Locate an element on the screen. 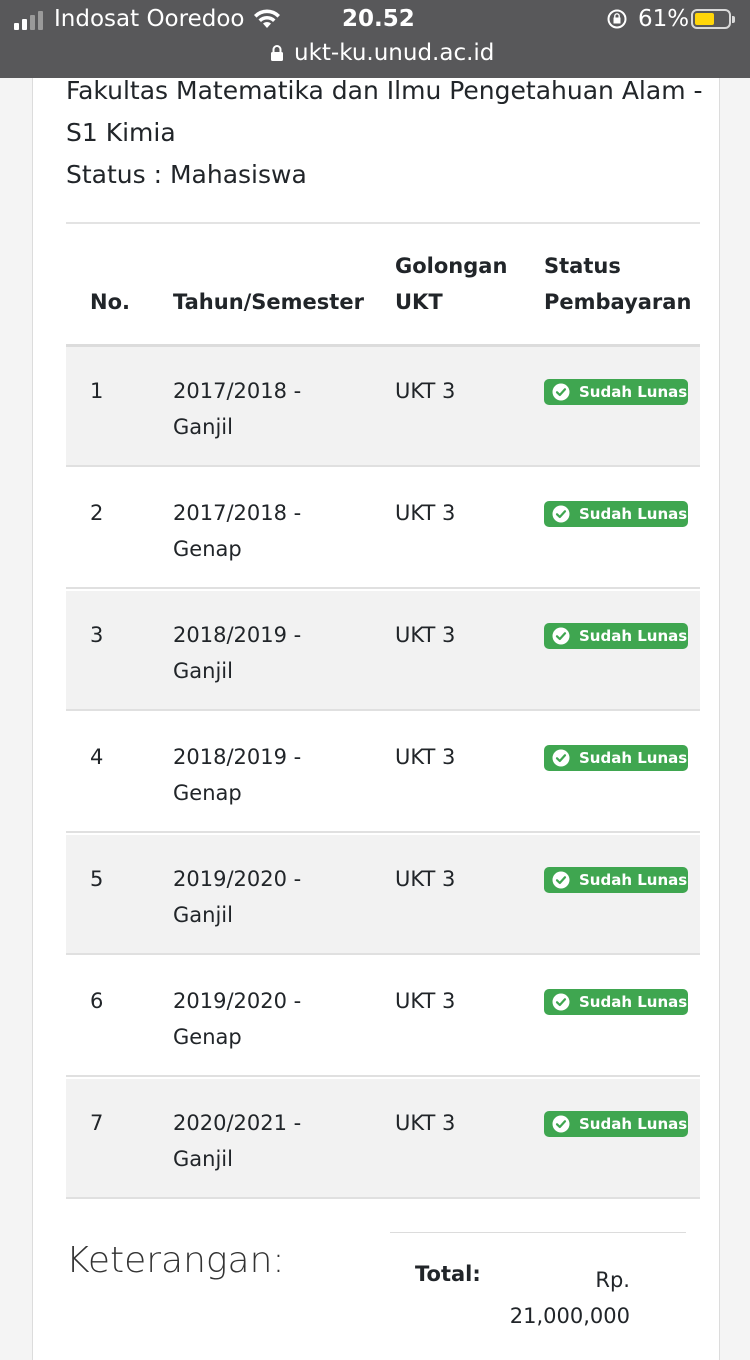  row-number: 4 is located at coordinates (97, 757).